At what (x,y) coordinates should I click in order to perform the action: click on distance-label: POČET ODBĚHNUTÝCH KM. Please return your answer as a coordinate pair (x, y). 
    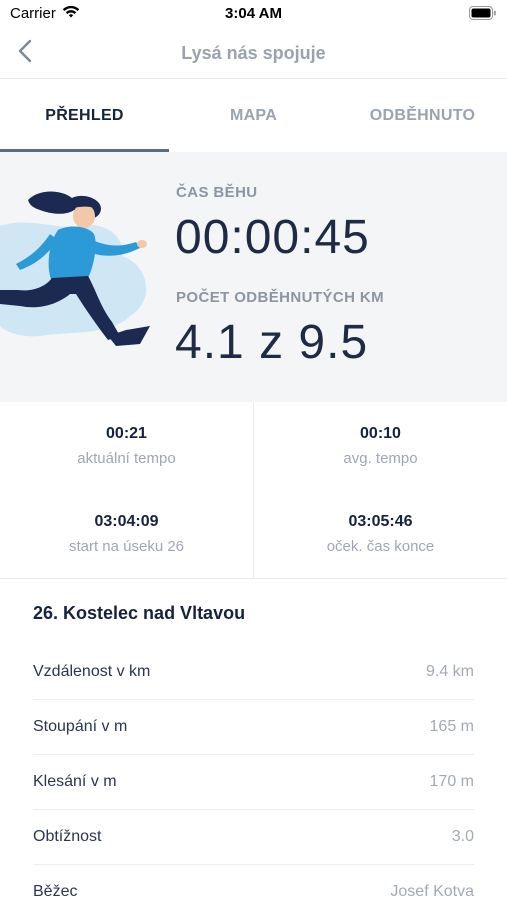
    Looking at the image, I should click on (280, 297).